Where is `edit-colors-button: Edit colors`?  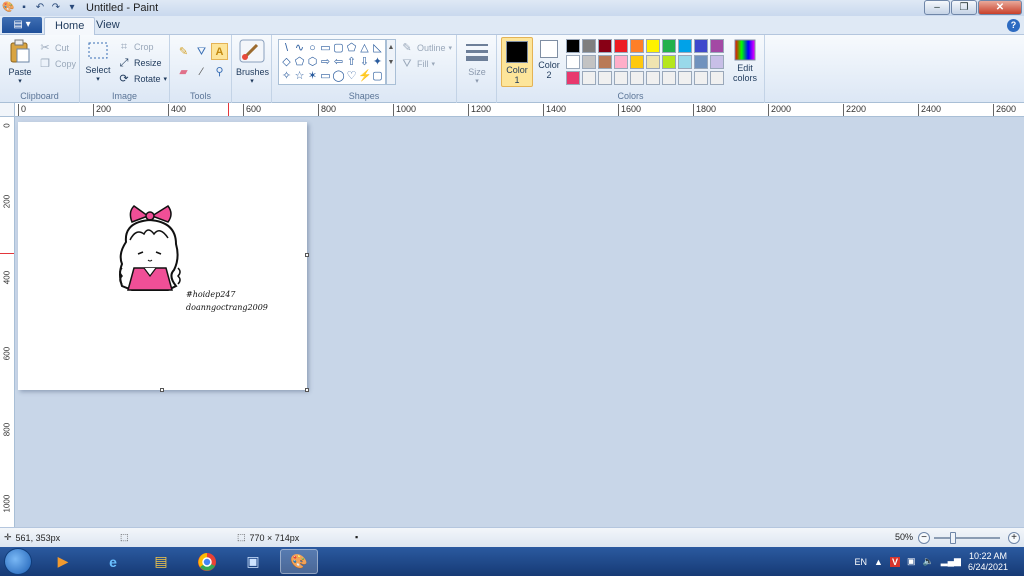 edit-colors-button: Edit colors is located at coordinates (745, 61).